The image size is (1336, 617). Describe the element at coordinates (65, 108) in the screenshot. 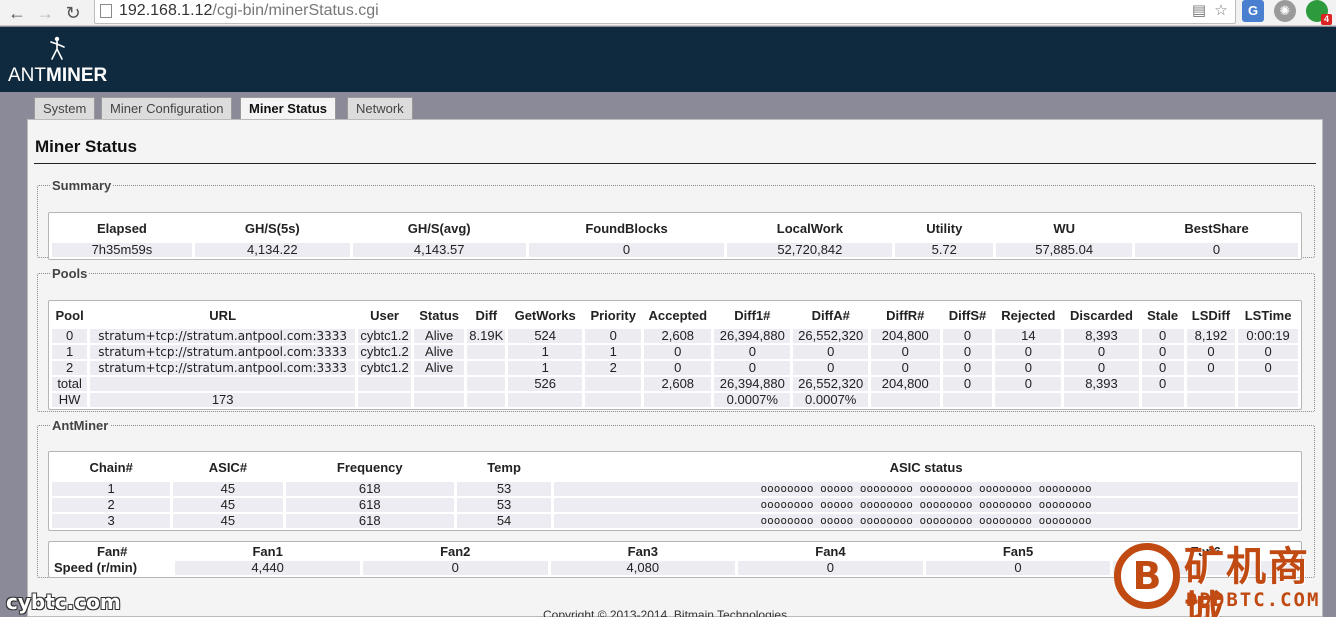

I see `tab-system: System` at that location.